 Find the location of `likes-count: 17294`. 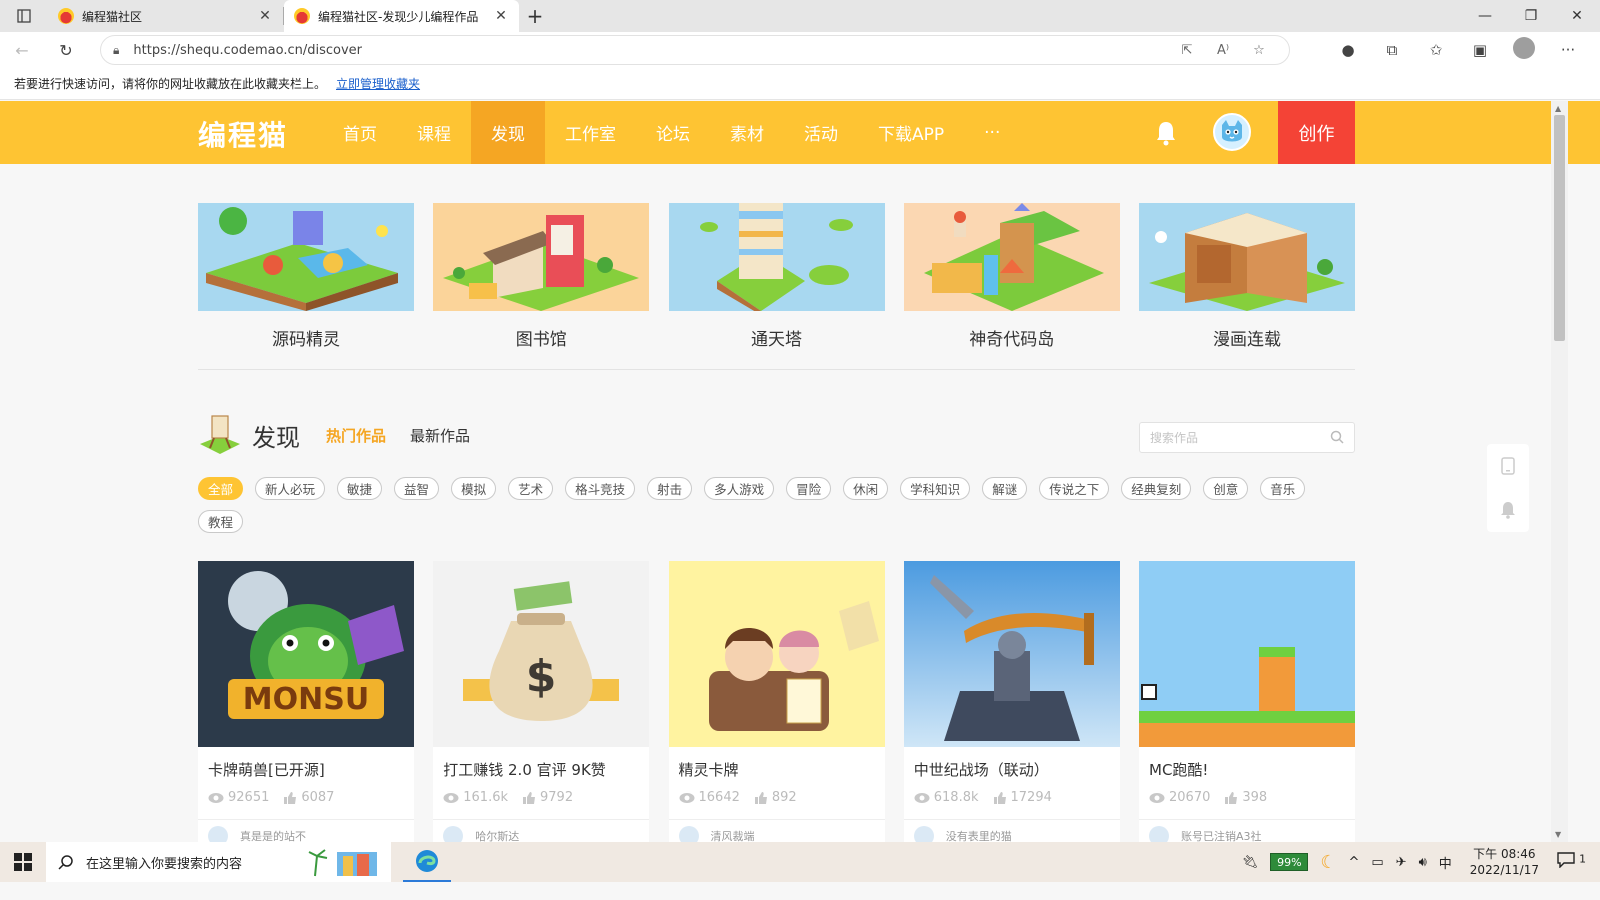

likes-count: 17294 is located at coordinates (1031, 797).